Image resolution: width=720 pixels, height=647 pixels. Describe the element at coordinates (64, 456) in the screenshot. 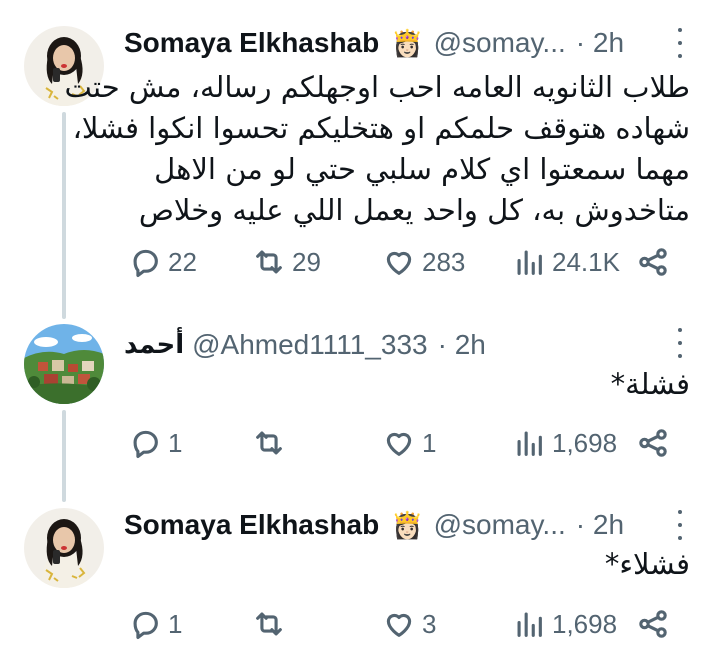

I see `thread-line` at that location.